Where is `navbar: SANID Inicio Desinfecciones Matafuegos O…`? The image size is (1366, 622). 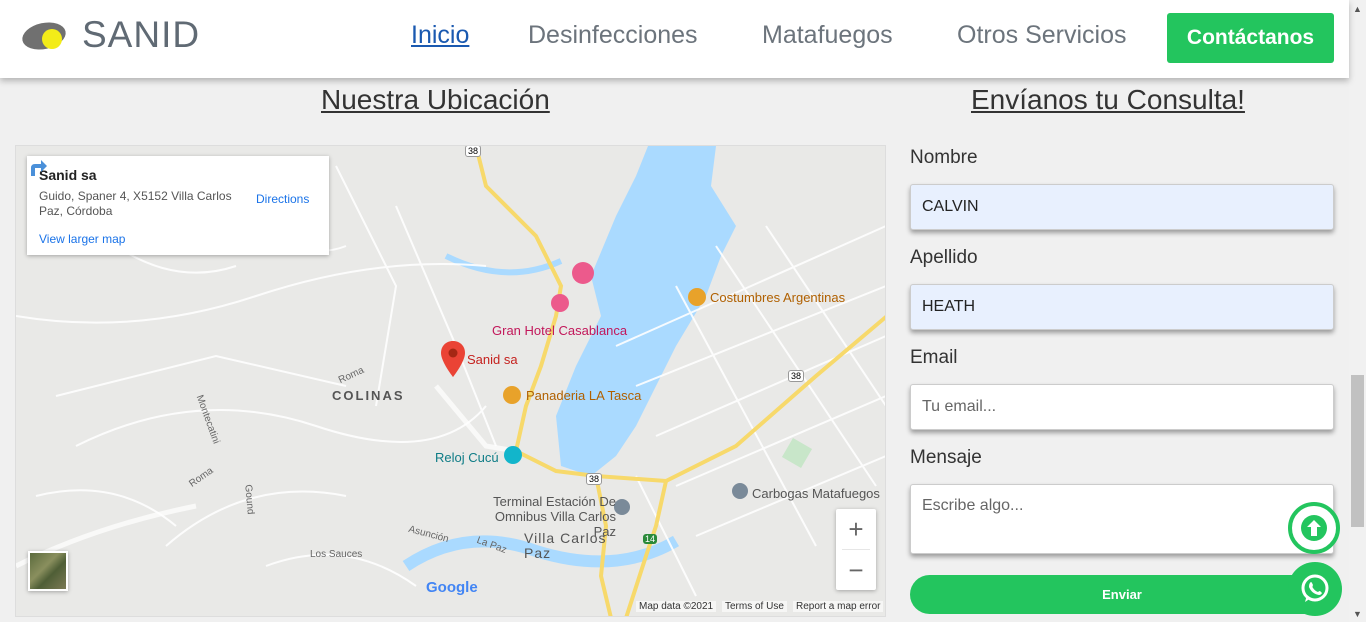 navbar: SANID Inicio Desinfecciones Matafuegos O… is located at coordinates (674, 39).